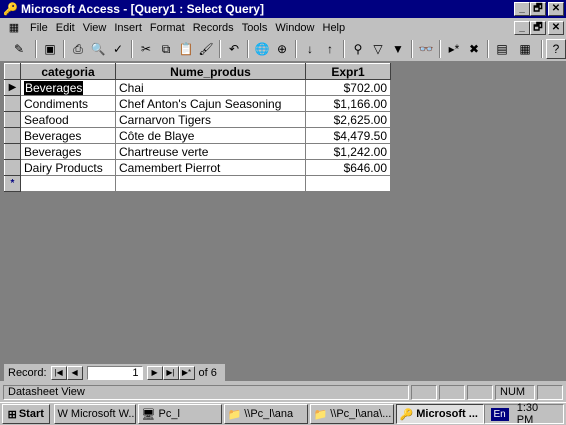 This screenshot has height=425, width=566. I want to click on web-toolbar-icon: ⊕, so click(282, 49).